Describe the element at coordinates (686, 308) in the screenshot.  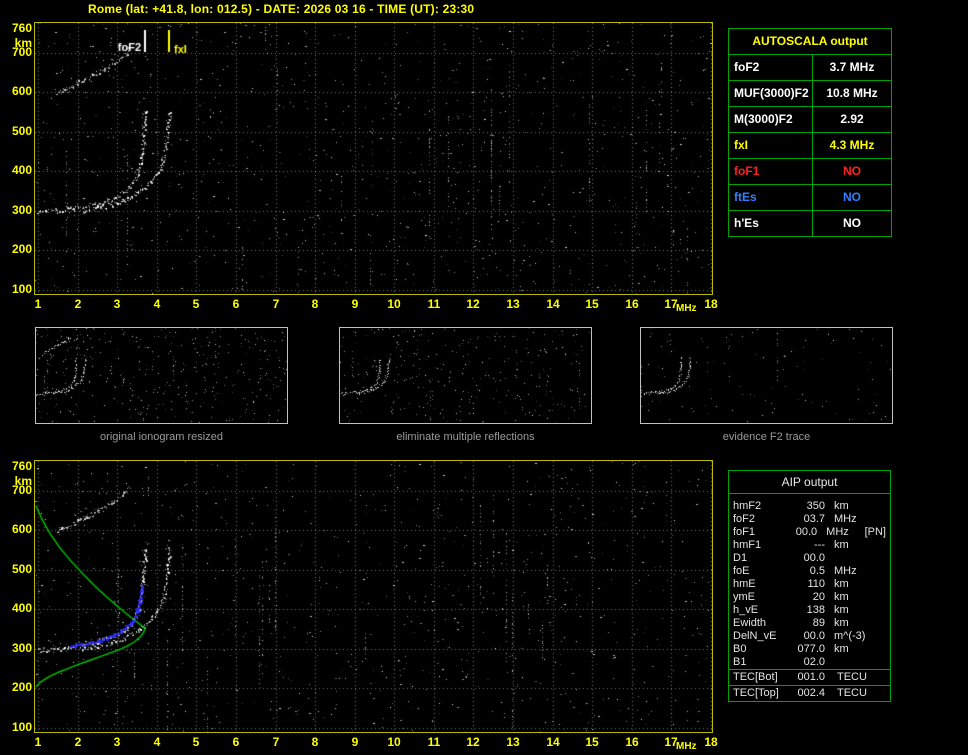
I see `x-axis-unit-label: MHz` at that location.